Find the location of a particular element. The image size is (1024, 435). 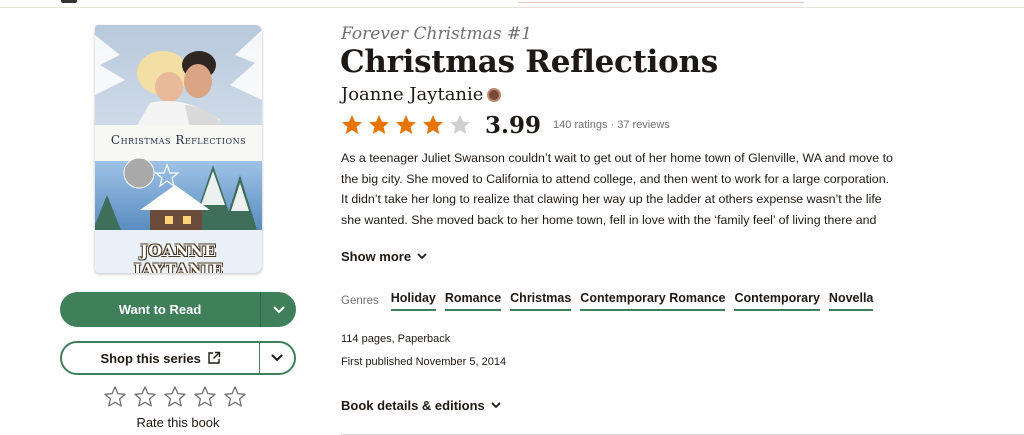

genre-link: Romance is located at coordinates (473, 301).